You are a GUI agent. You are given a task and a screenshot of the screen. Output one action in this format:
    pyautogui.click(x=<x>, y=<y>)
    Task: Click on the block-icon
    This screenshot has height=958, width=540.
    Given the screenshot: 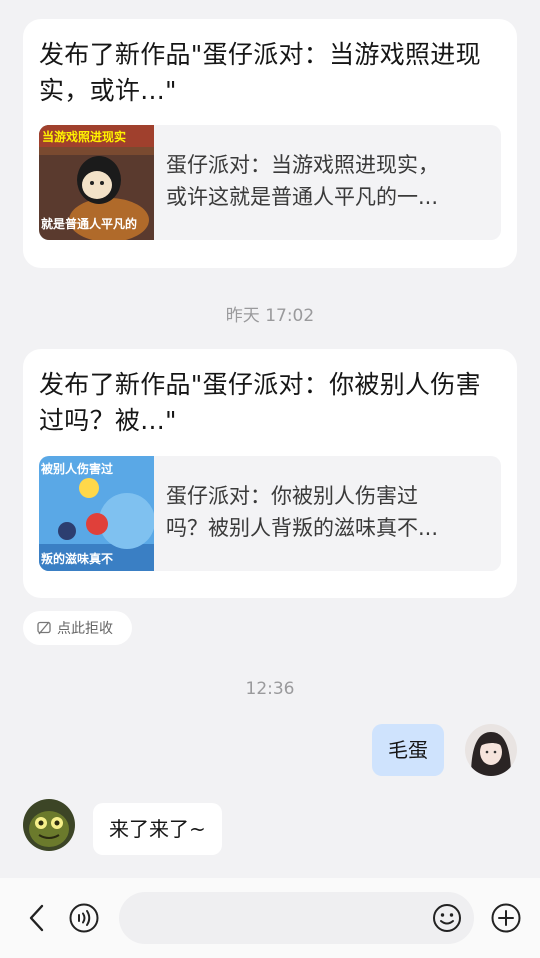 What is the action you would take?
    pyautogui.click(x=44, y=628)
    